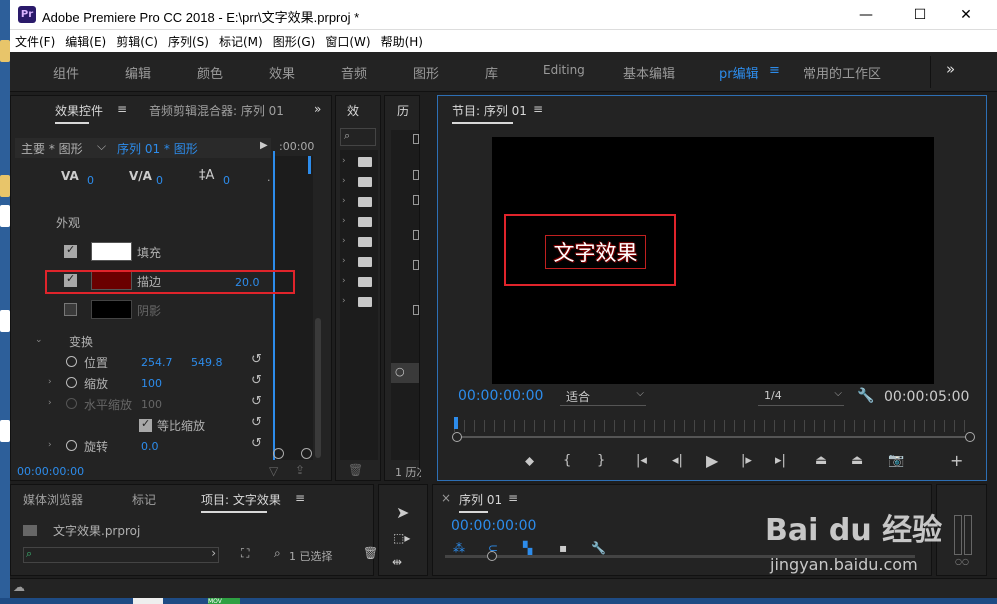 This screenshot has width=997, height=604. I want to click on menu-markers: 标记(M), so click(241, 41).